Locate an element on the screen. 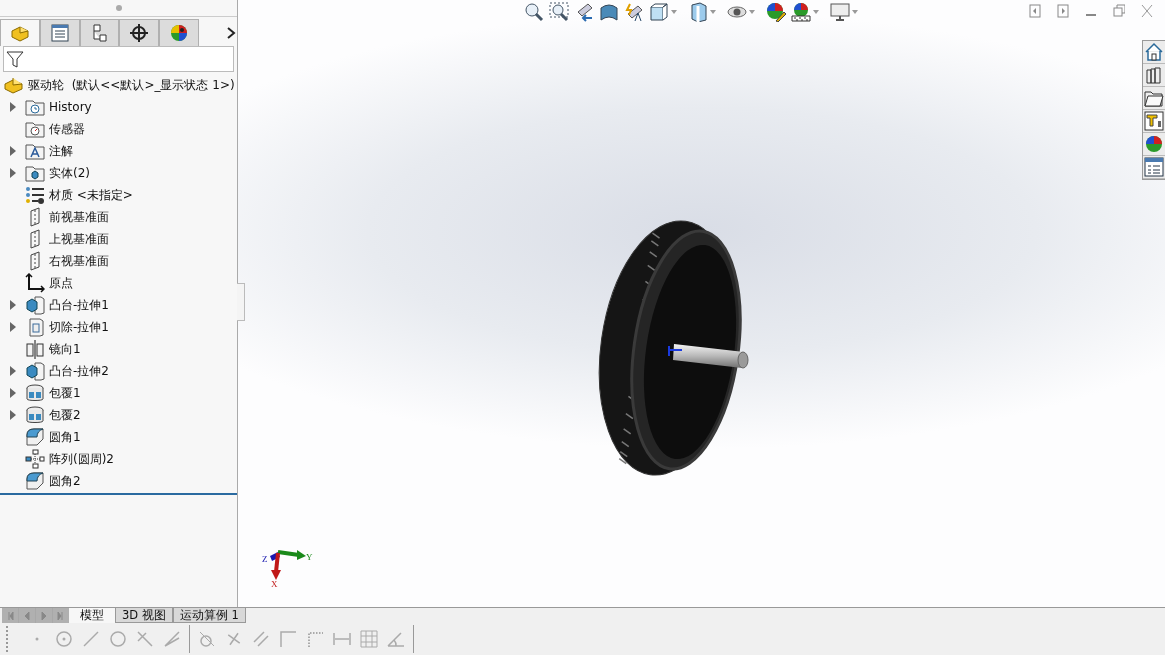  tree-item: 传感器 is located at coordinates (66, 129).